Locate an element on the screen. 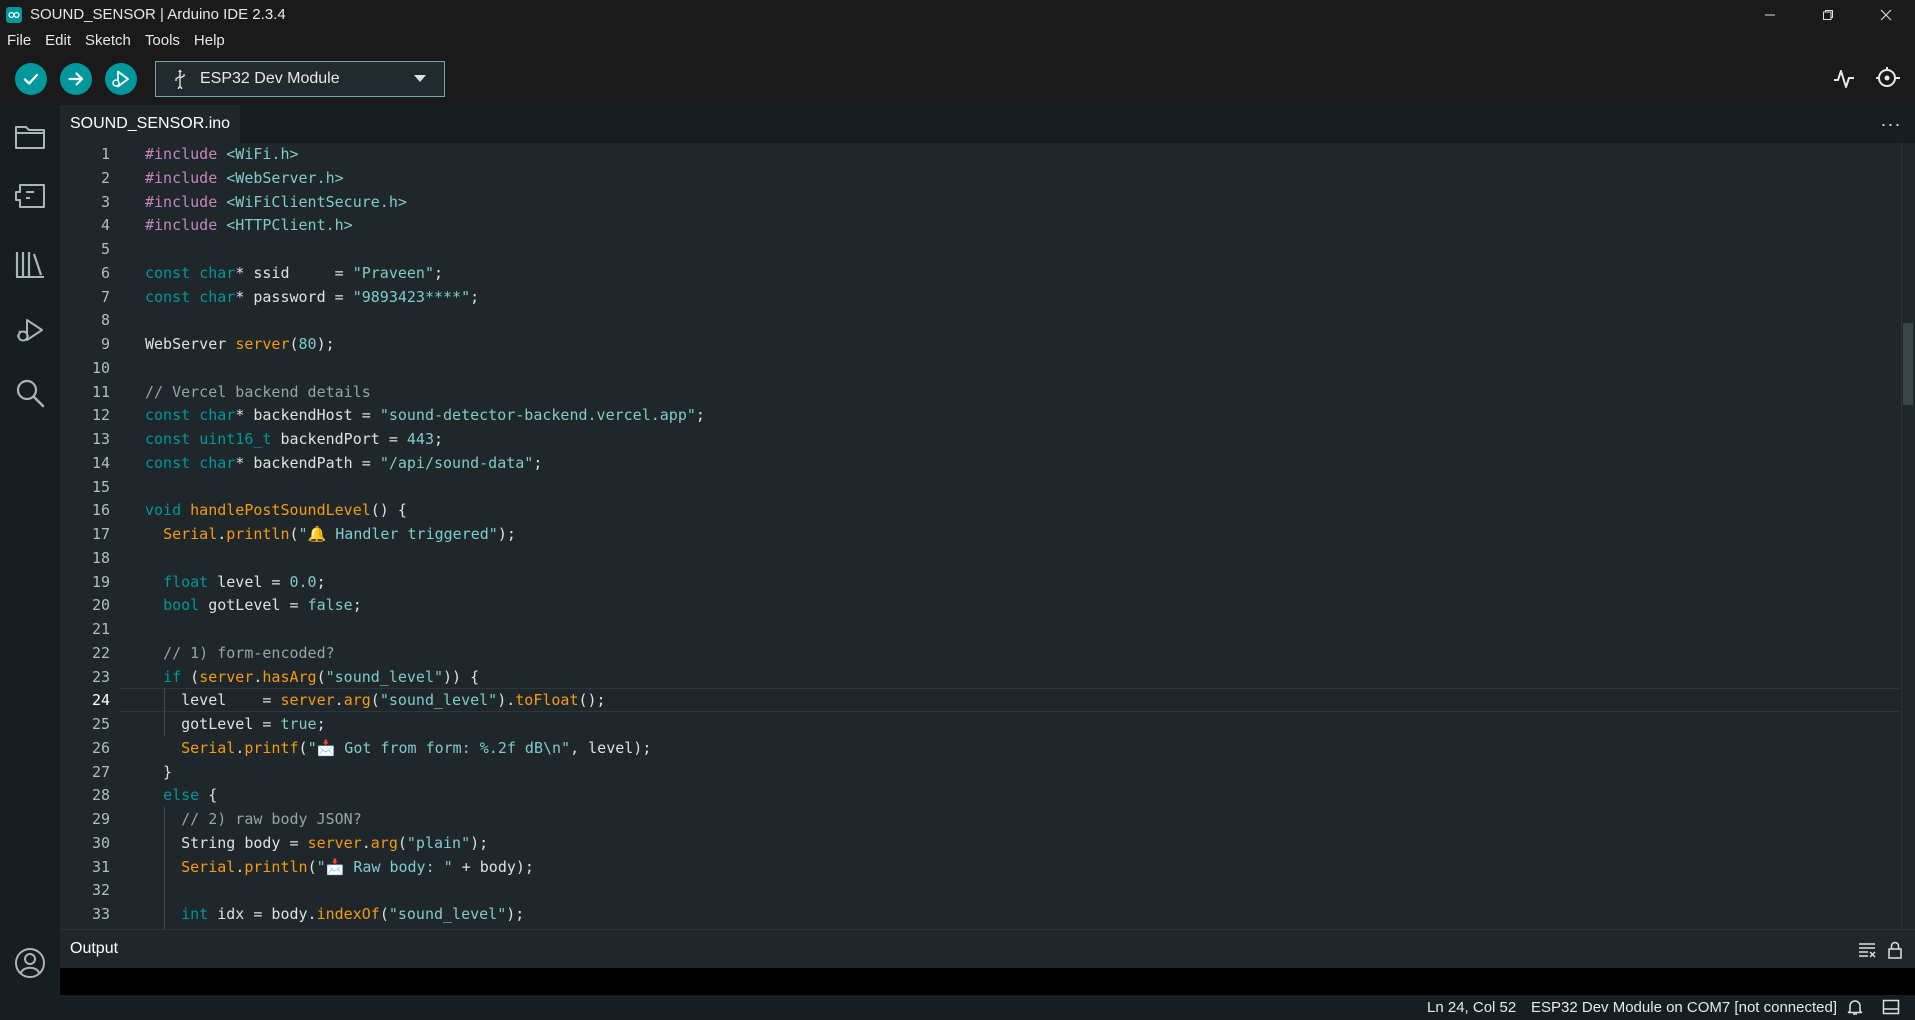 The height and width of the screenshot is (1020, 1915). menu-bar: File Edit Sketch Tools Help is located at coordinates (957, 41).